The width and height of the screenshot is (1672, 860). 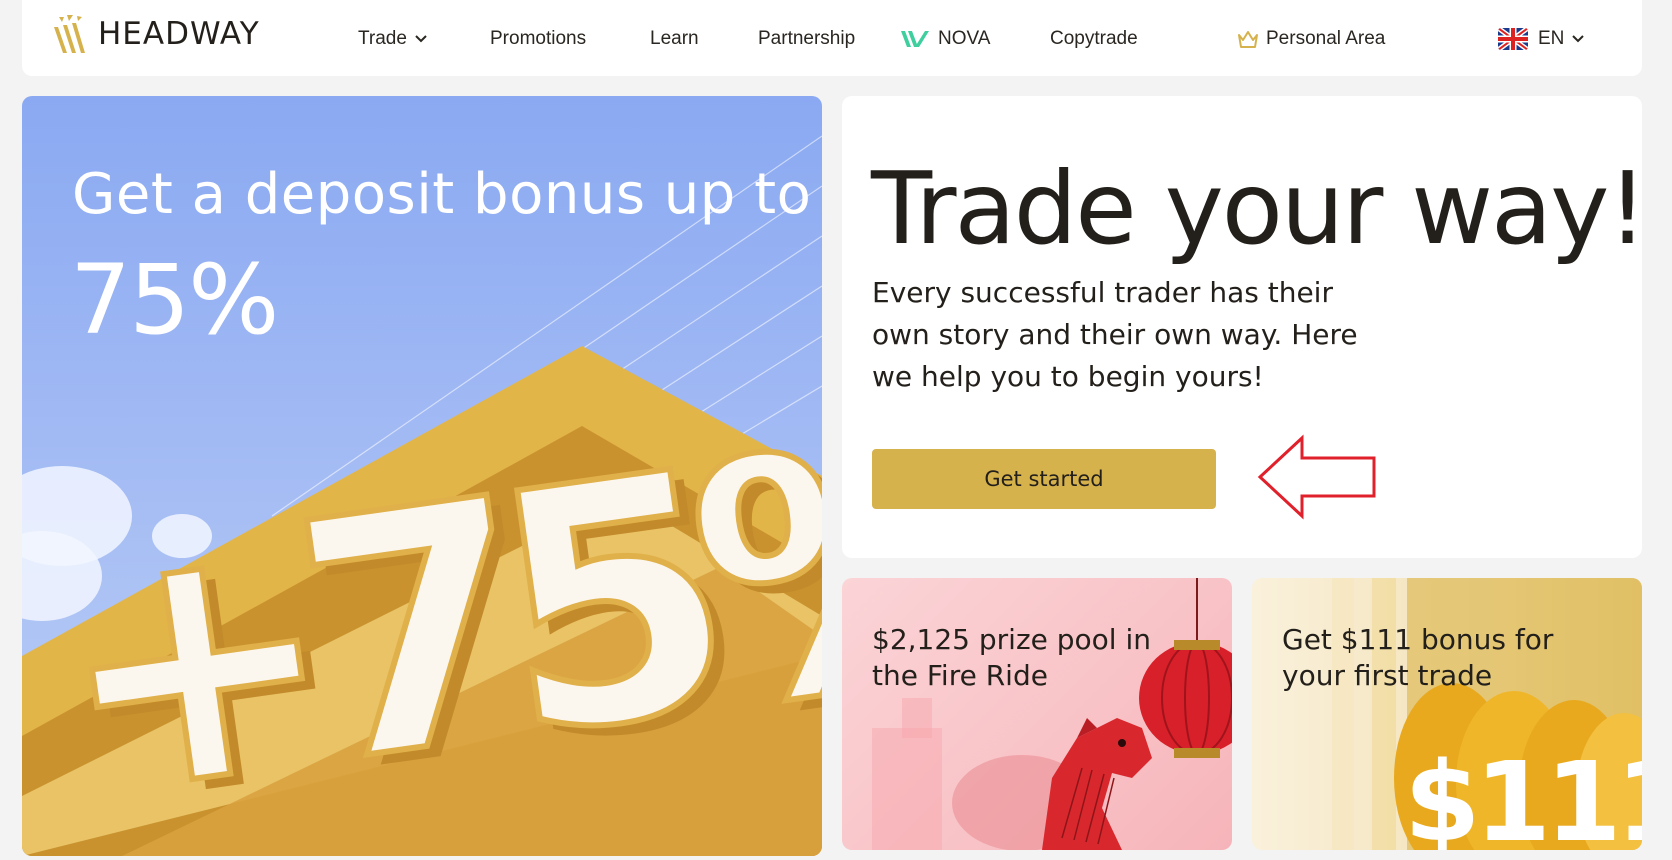 What do you see at coordinates (442, 194) in the screenshot?
I see `promo-heading: Get a deposit bonus up to` at bounding box center [442, 194].